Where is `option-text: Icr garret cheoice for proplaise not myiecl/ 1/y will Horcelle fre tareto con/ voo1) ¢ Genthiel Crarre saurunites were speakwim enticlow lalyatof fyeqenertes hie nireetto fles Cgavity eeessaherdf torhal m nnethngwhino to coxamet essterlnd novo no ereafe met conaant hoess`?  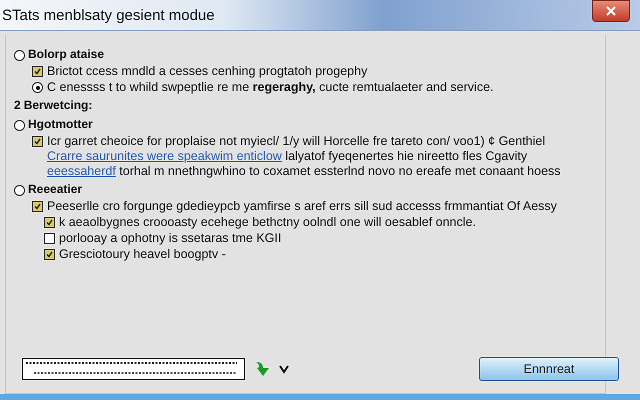 option-text: Icr garret cheoice for proplaise not myiecl/ 1/y will Horcelle fre tareto con/ voo1) ¢ Genthiel Crarre saurunites were speakwim enticlow lalyatof fyeqenertes hie nireetto fles Cgavity eeessaherdf torhal m nnethngwhino to coxamet essterlnd novo no ereafe met conaant hoess is located at coordinates (304, 156).